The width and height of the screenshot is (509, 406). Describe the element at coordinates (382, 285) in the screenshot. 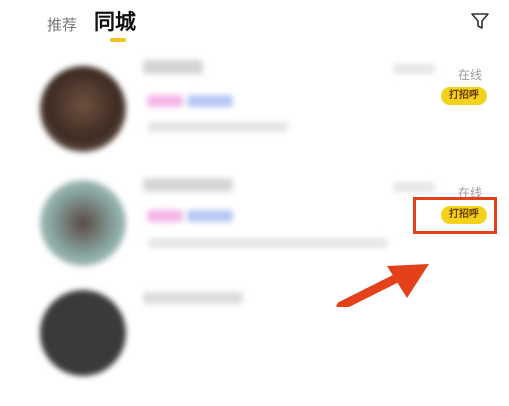

I see `pointer-arrow-icon` at that location.